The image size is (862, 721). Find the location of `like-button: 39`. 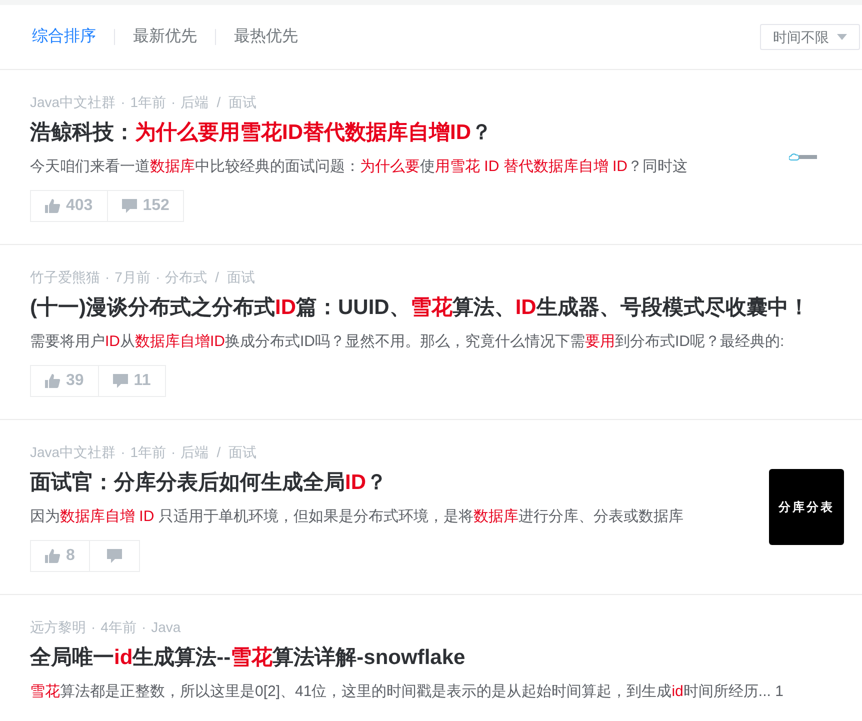

like-button: 39 is located at coordinates (64, 381).